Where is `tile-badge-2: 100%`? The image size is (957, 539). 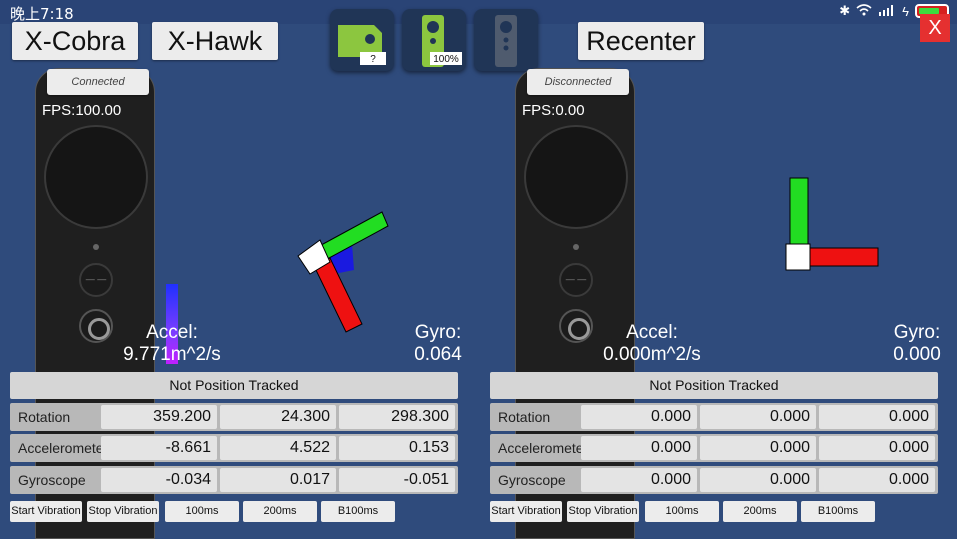
tile-badge-2: 100% is located at coordinates (446, 59).